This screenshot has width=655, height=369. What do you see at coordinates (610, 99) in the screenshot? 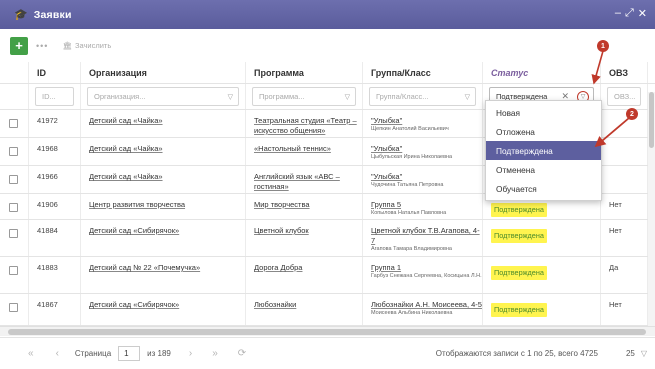
I see `annotation-arrows` at bounding box center [610, 99].